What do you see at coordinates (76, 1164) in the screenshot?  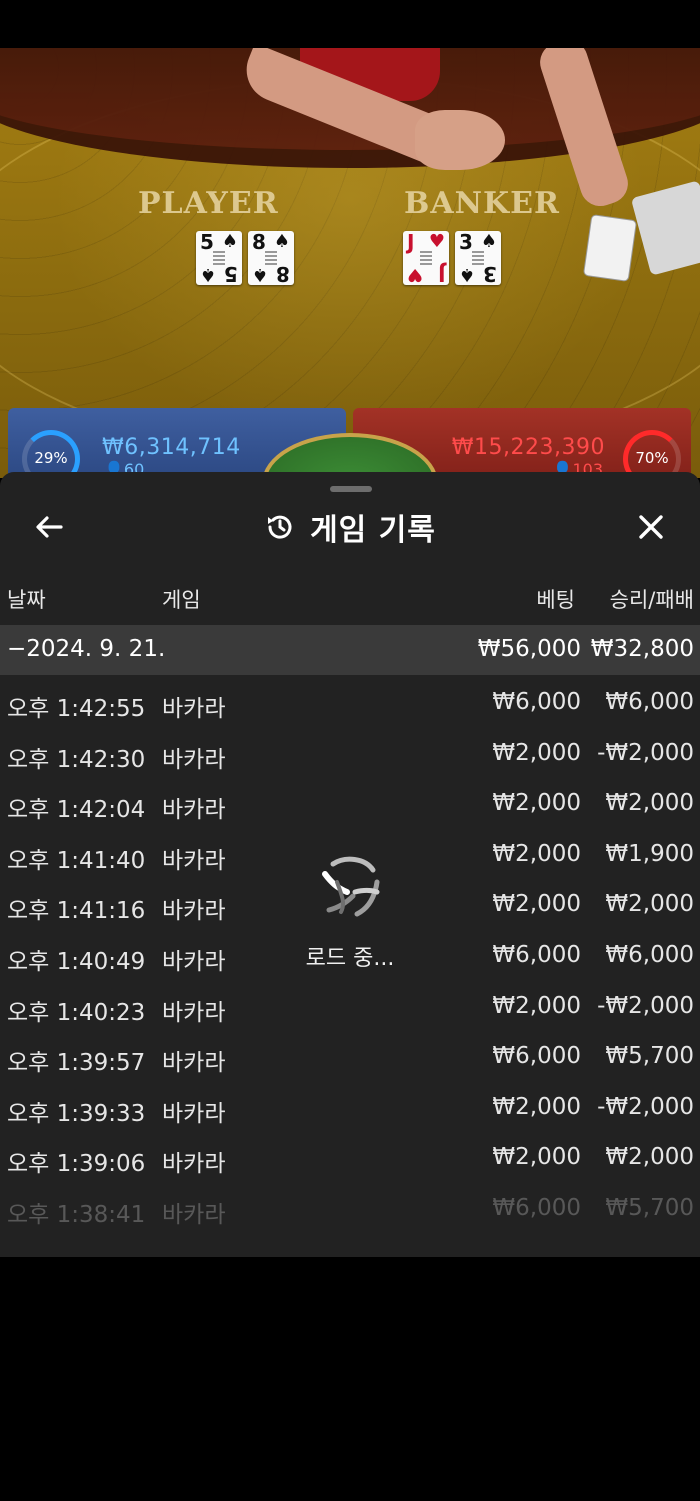 I see `row-time: 오후 1:39:06` at bounding box center [76, 1164].